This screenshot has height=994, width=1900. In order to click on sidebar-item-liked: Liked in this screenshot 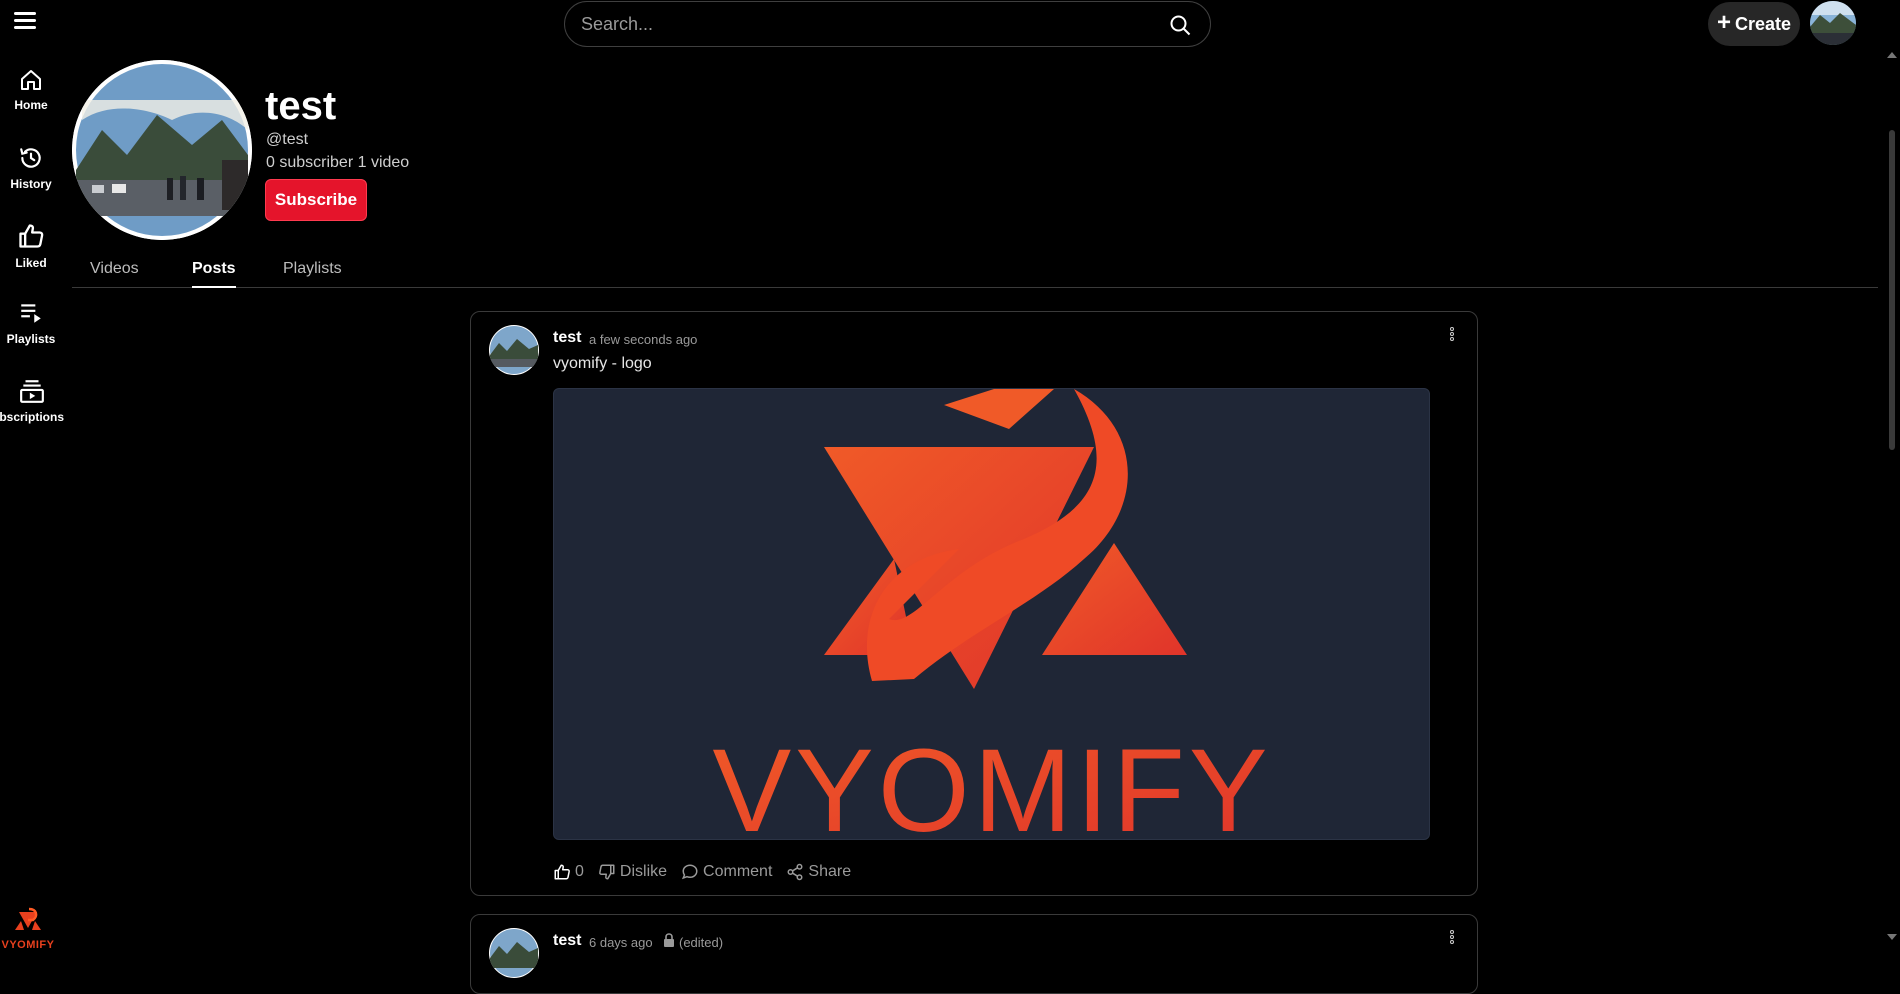, I will do `click(31, 246)`.